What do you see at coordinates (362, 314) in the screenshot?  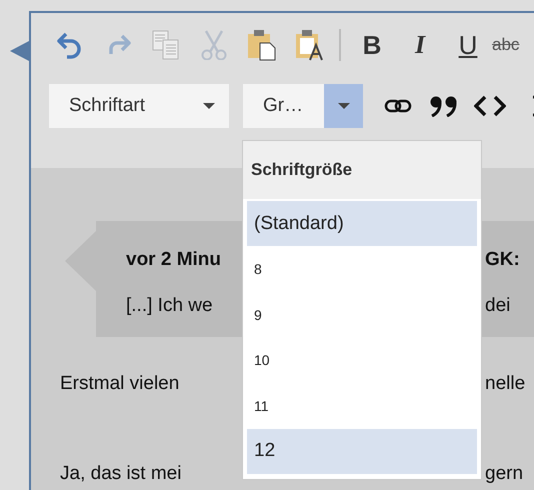 I see `menu-item: 9` at bounding box center [362, 314].